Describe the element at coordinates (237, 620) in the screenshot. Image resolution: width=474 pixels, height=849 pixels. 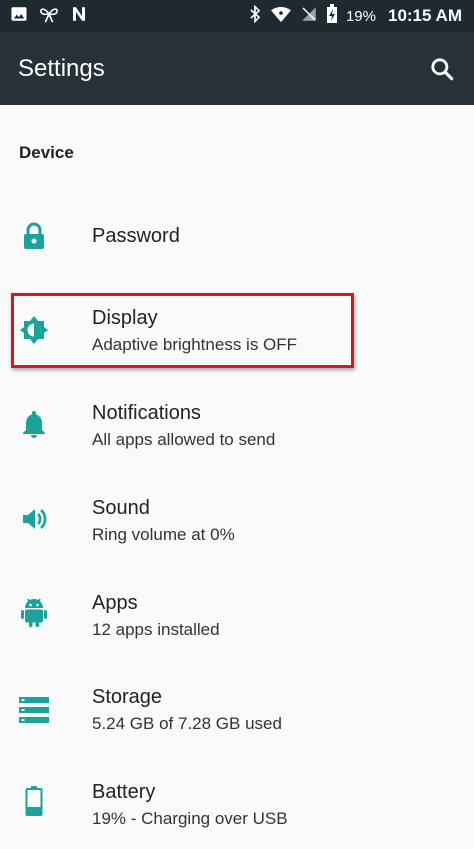
I see `settings-item-apps: Apps 12 apps installed` at that location.